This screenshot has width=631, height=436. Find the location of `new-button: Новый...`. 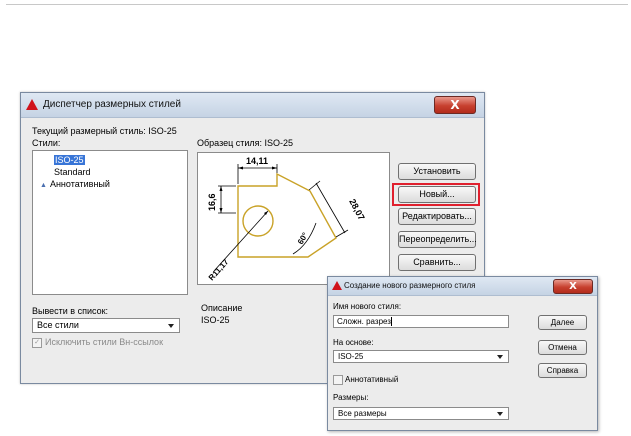

new-button: Новый... is located at coordinates (437, 194).